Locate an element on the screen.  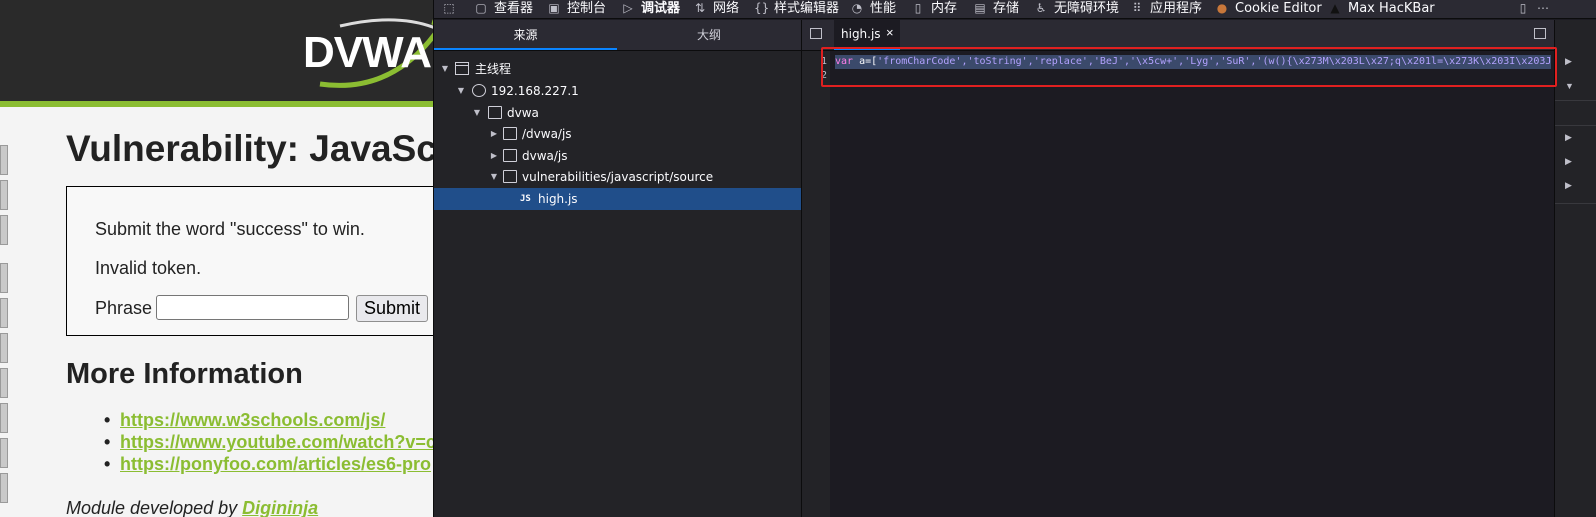
responsive-design-icon: ▯ is located at coordinates (1523, 8).